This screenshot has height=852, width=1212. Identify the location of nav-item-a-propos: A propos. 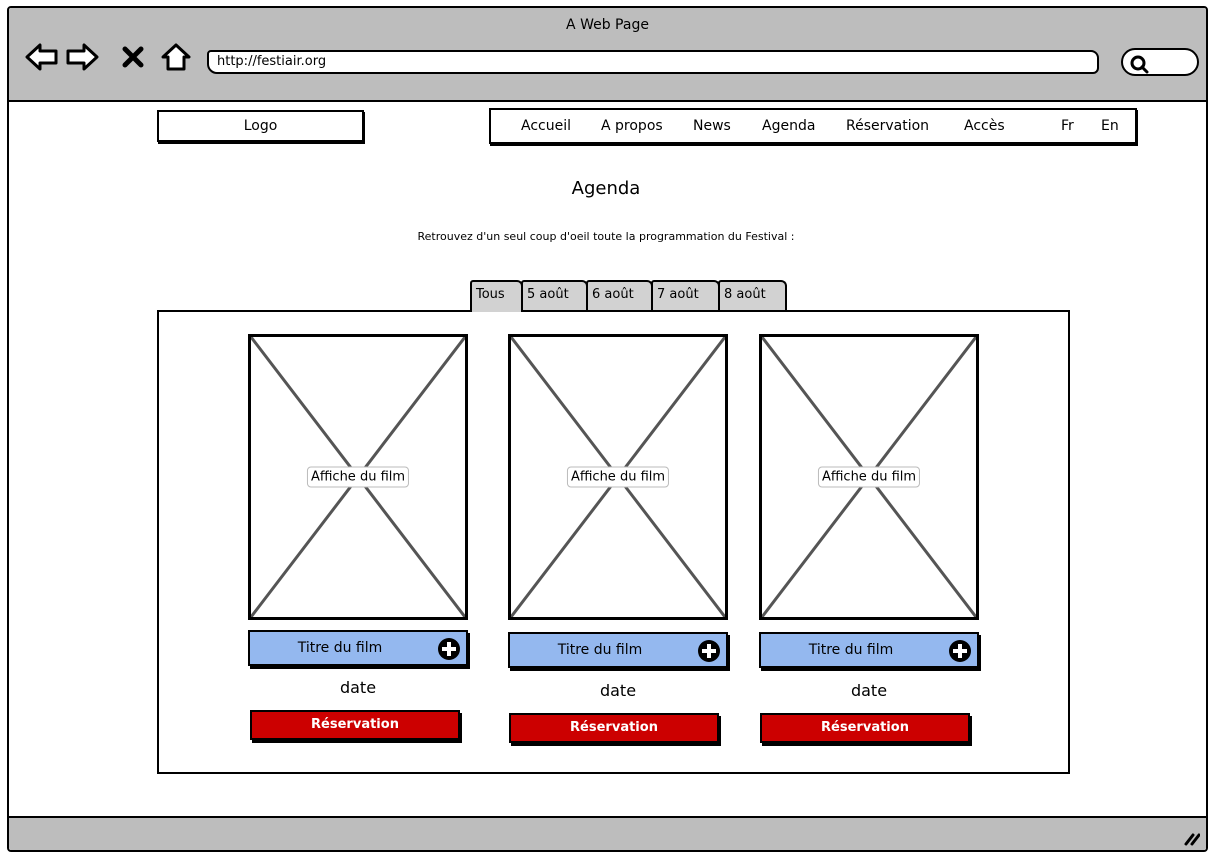
(632, 126).